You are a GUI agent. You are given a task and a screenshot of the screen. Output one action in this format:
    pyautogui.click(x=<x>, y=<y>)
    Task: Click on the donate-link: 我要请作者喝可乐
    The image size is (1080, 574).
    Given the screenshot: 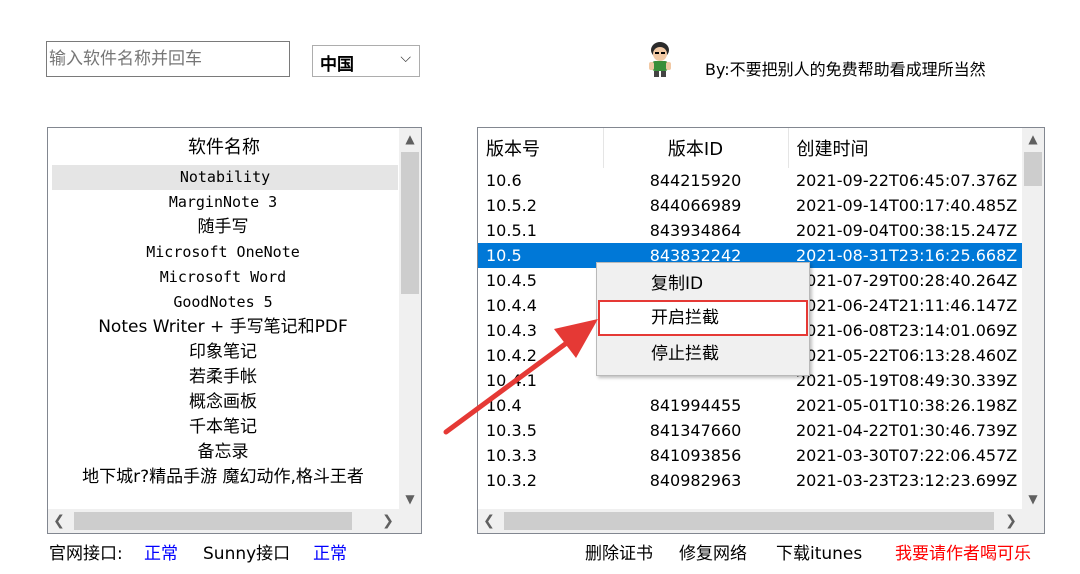 What is the action you would take?
    pyautogui.click(x=963, y=554)
    